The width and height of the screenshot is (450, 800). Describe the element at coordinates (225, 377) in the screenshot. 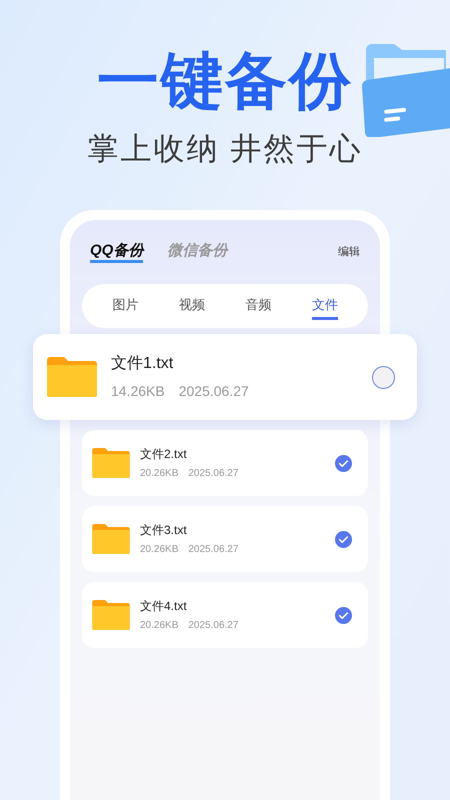

I see `file-card: 文件1.txt 14.26KB 2025.06.27` at that location.